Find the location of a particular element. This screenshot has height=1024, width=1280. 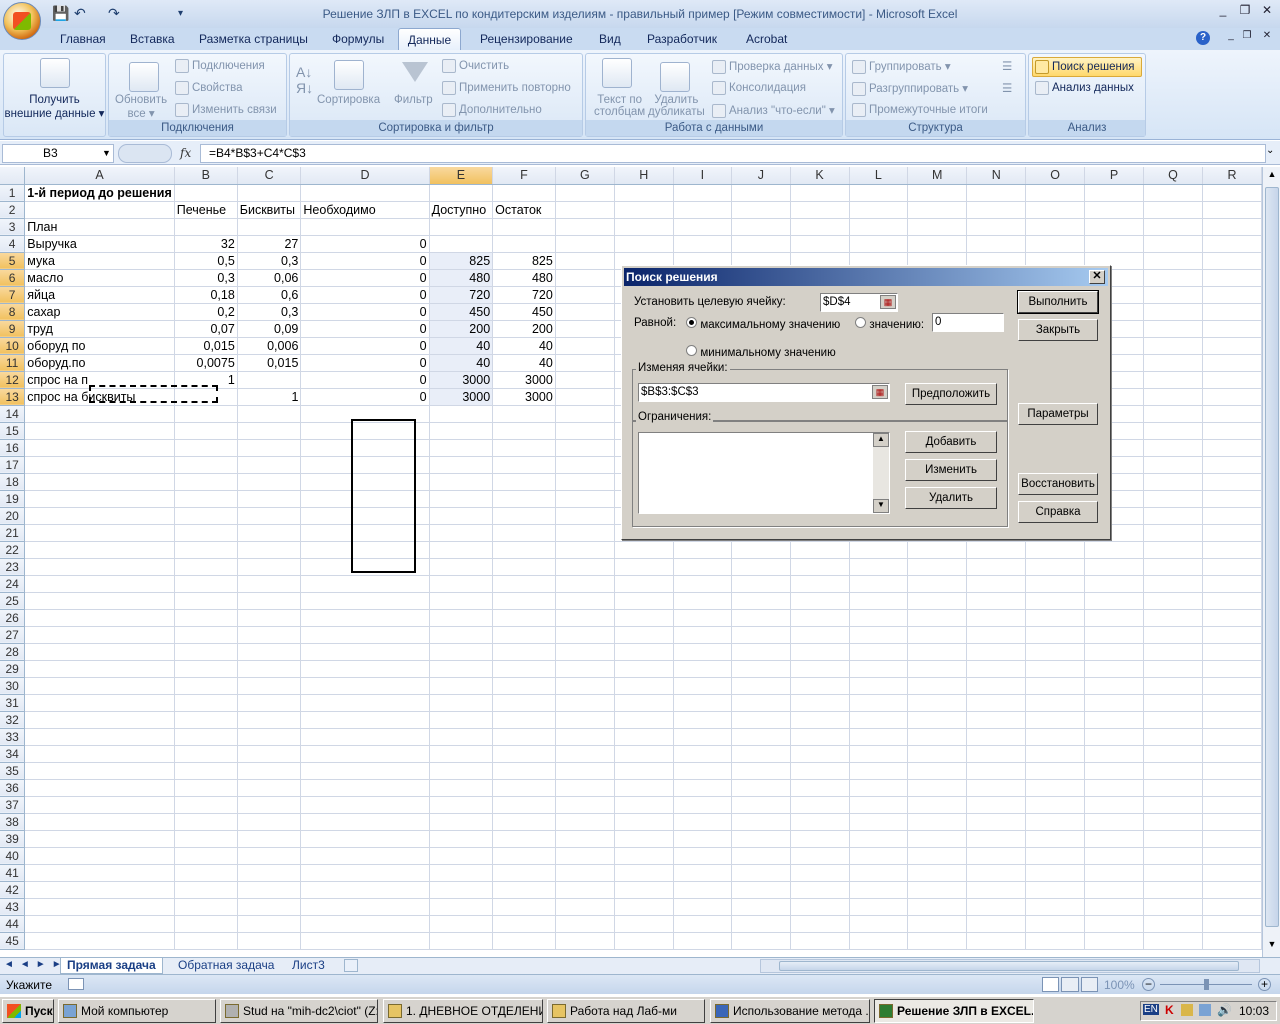

minimize-icon: _ is located at coordinates (1223, 11).